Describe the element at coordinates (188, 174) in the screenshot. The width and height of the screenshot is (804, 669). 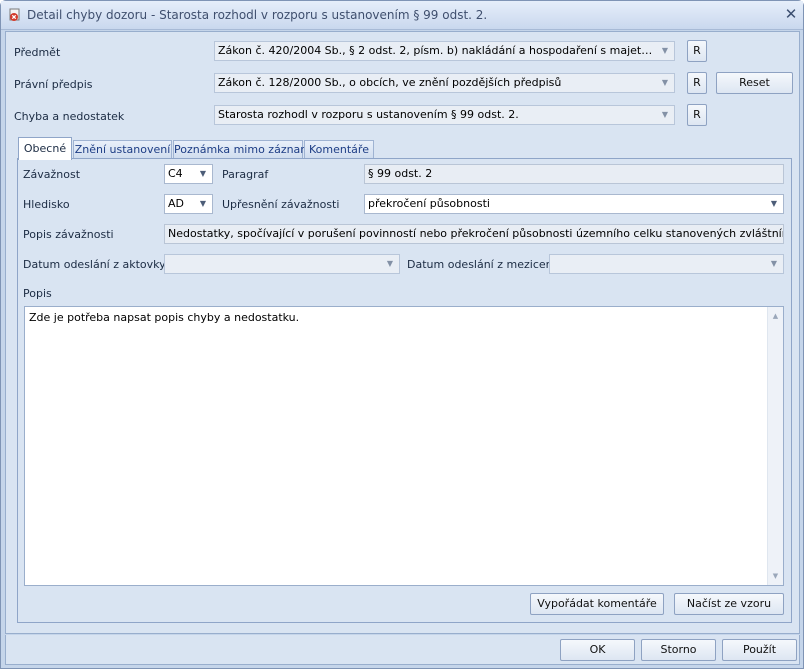
I see `zavaznost-combo: C4 ▼` at that location.